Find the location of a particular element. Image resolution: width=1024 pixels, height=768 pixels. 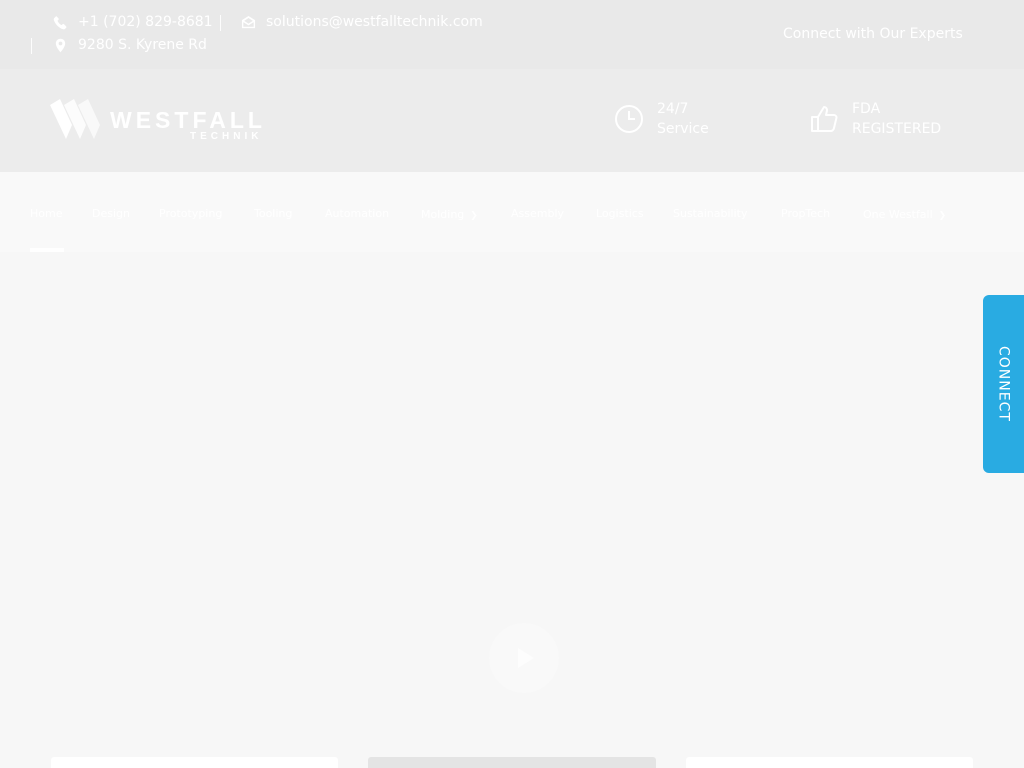

logo-subtitle: TECHNIK is located at coordinates (226, 136).